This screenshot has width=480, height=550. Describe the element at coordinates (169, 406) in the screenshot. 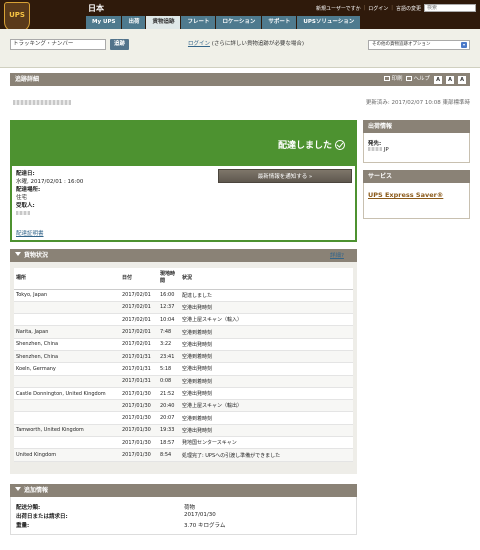

I see `row-time: 20:40` at that location.